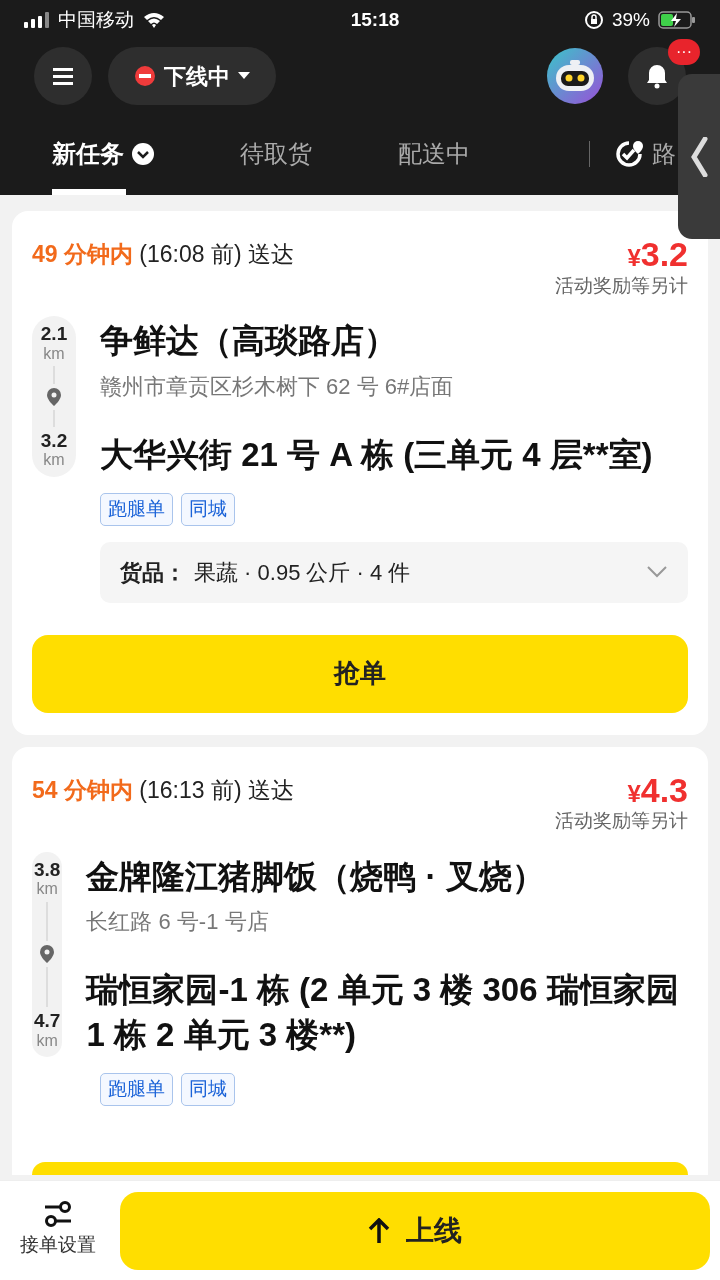 The height and width of the screenshot is (1280, 720). Describe the element at coordinates (316, 876) in the screenshot. I see `store-name: 金牌隆江猪脚饭（烧鸭 · 叉烧）` at that location.